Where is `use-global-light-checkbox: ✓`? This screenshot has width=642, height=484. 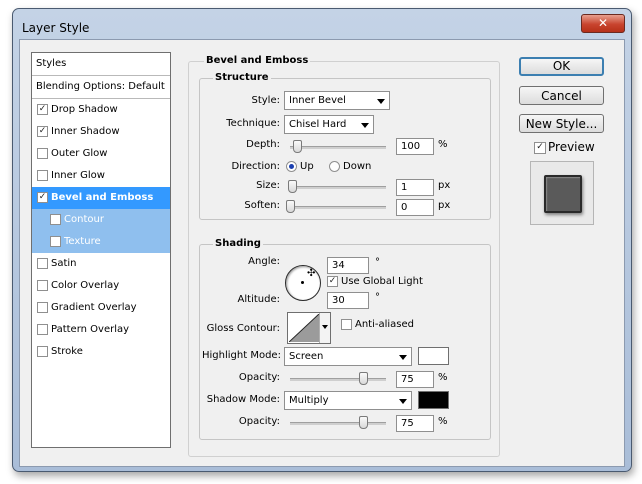 use-global-light-checkbox: ✓ is located at coordinates (332, 281).